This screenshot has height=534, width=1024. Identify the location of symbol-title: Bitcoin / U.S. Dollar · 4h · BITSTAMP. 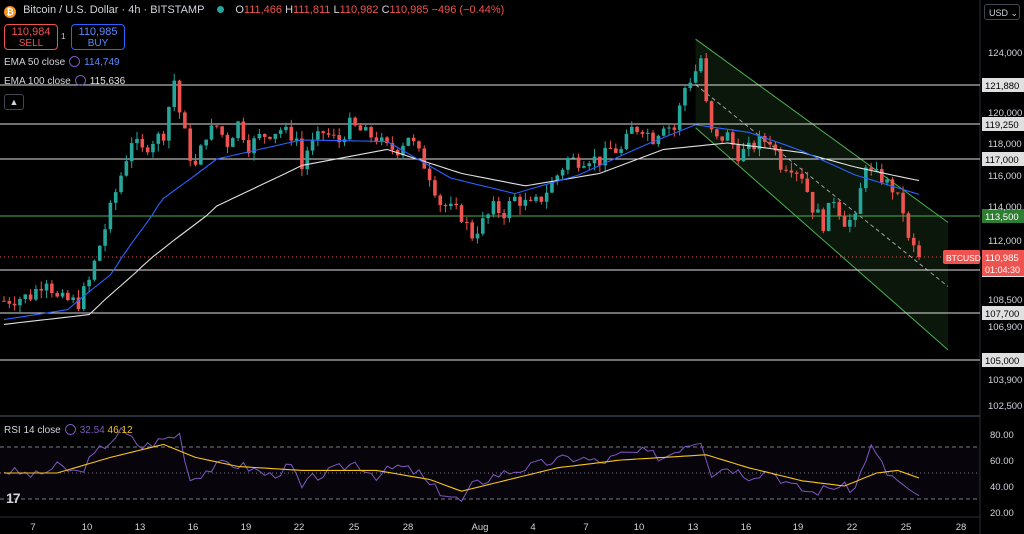
(113, 10).